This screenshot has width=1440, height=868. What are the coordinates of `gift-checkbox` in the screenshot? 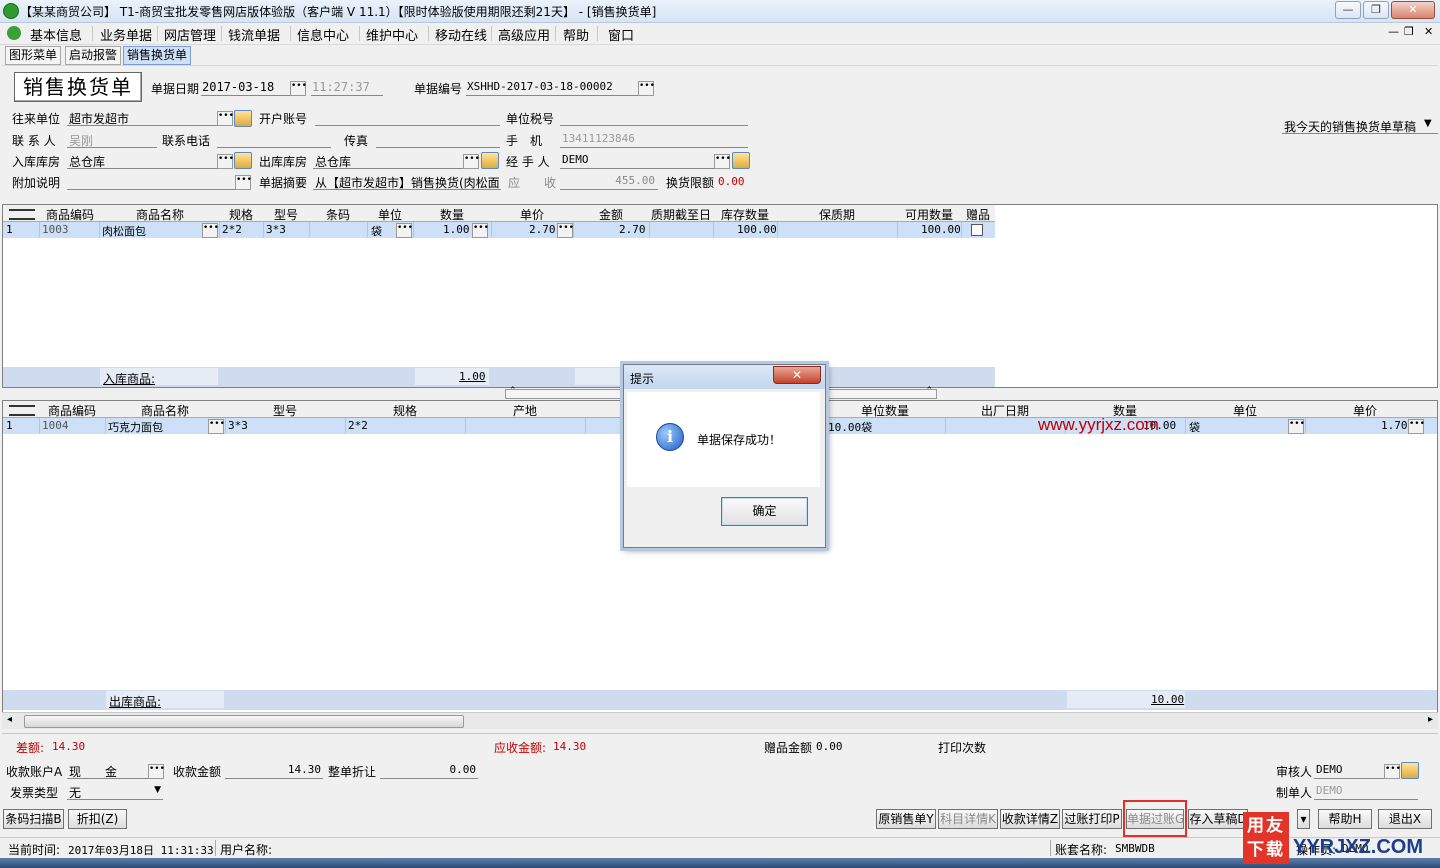 It's located at (977, 230).